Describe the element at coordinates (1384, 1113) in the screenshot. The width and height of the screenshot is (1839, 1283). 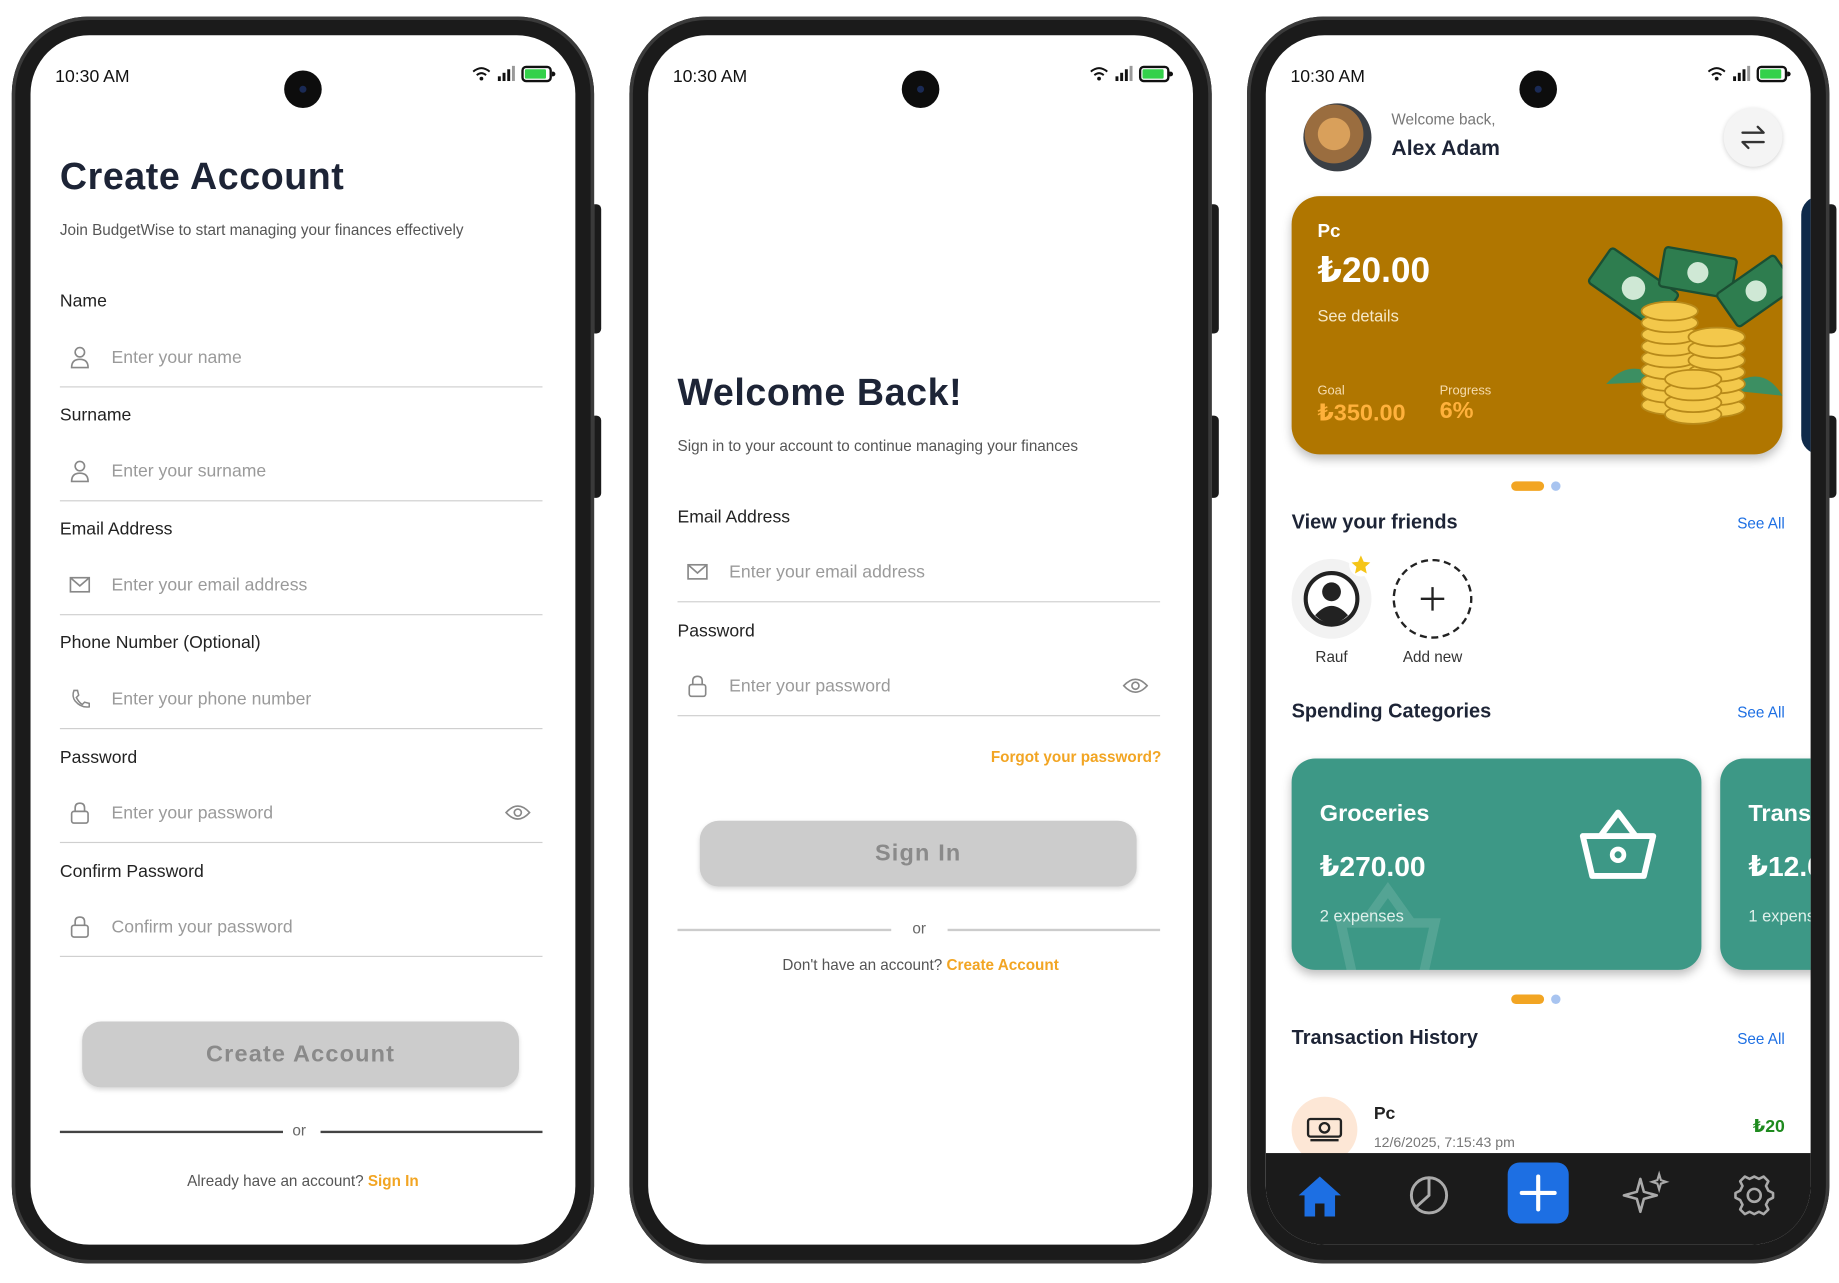
I see `transaction-name: Pc` at that location.